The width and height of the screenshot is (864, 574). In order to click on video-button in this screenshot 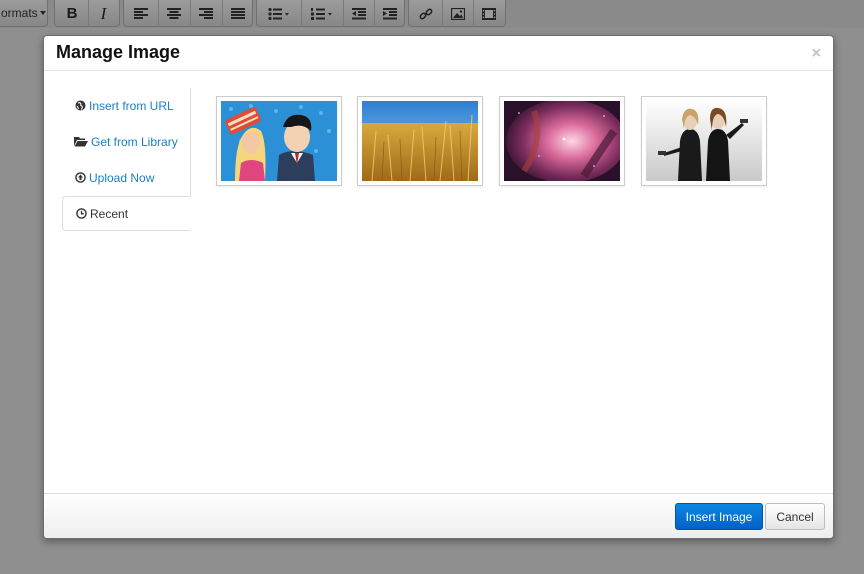, I will do `click(488, 13)`.